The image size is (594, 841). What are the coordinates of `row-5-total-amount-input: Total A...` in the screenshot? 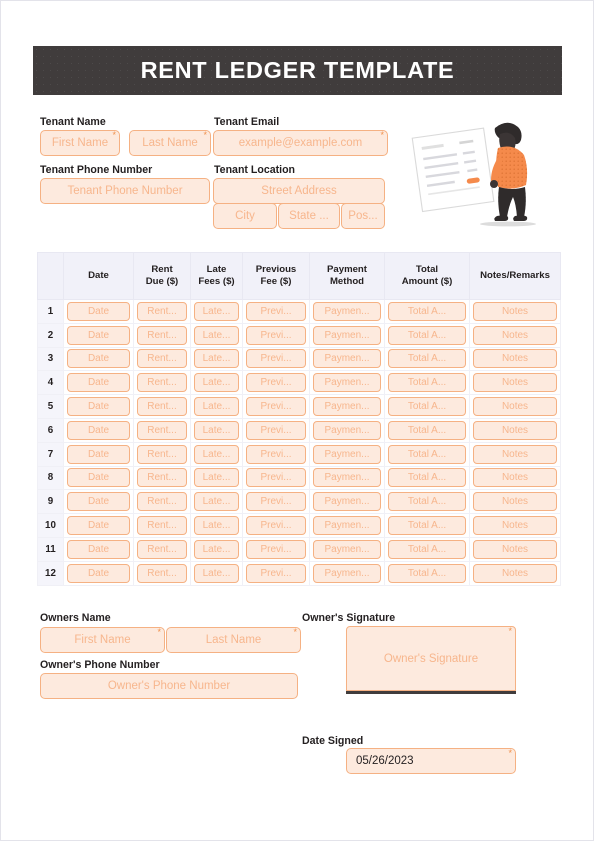 It's located at (427, 407).